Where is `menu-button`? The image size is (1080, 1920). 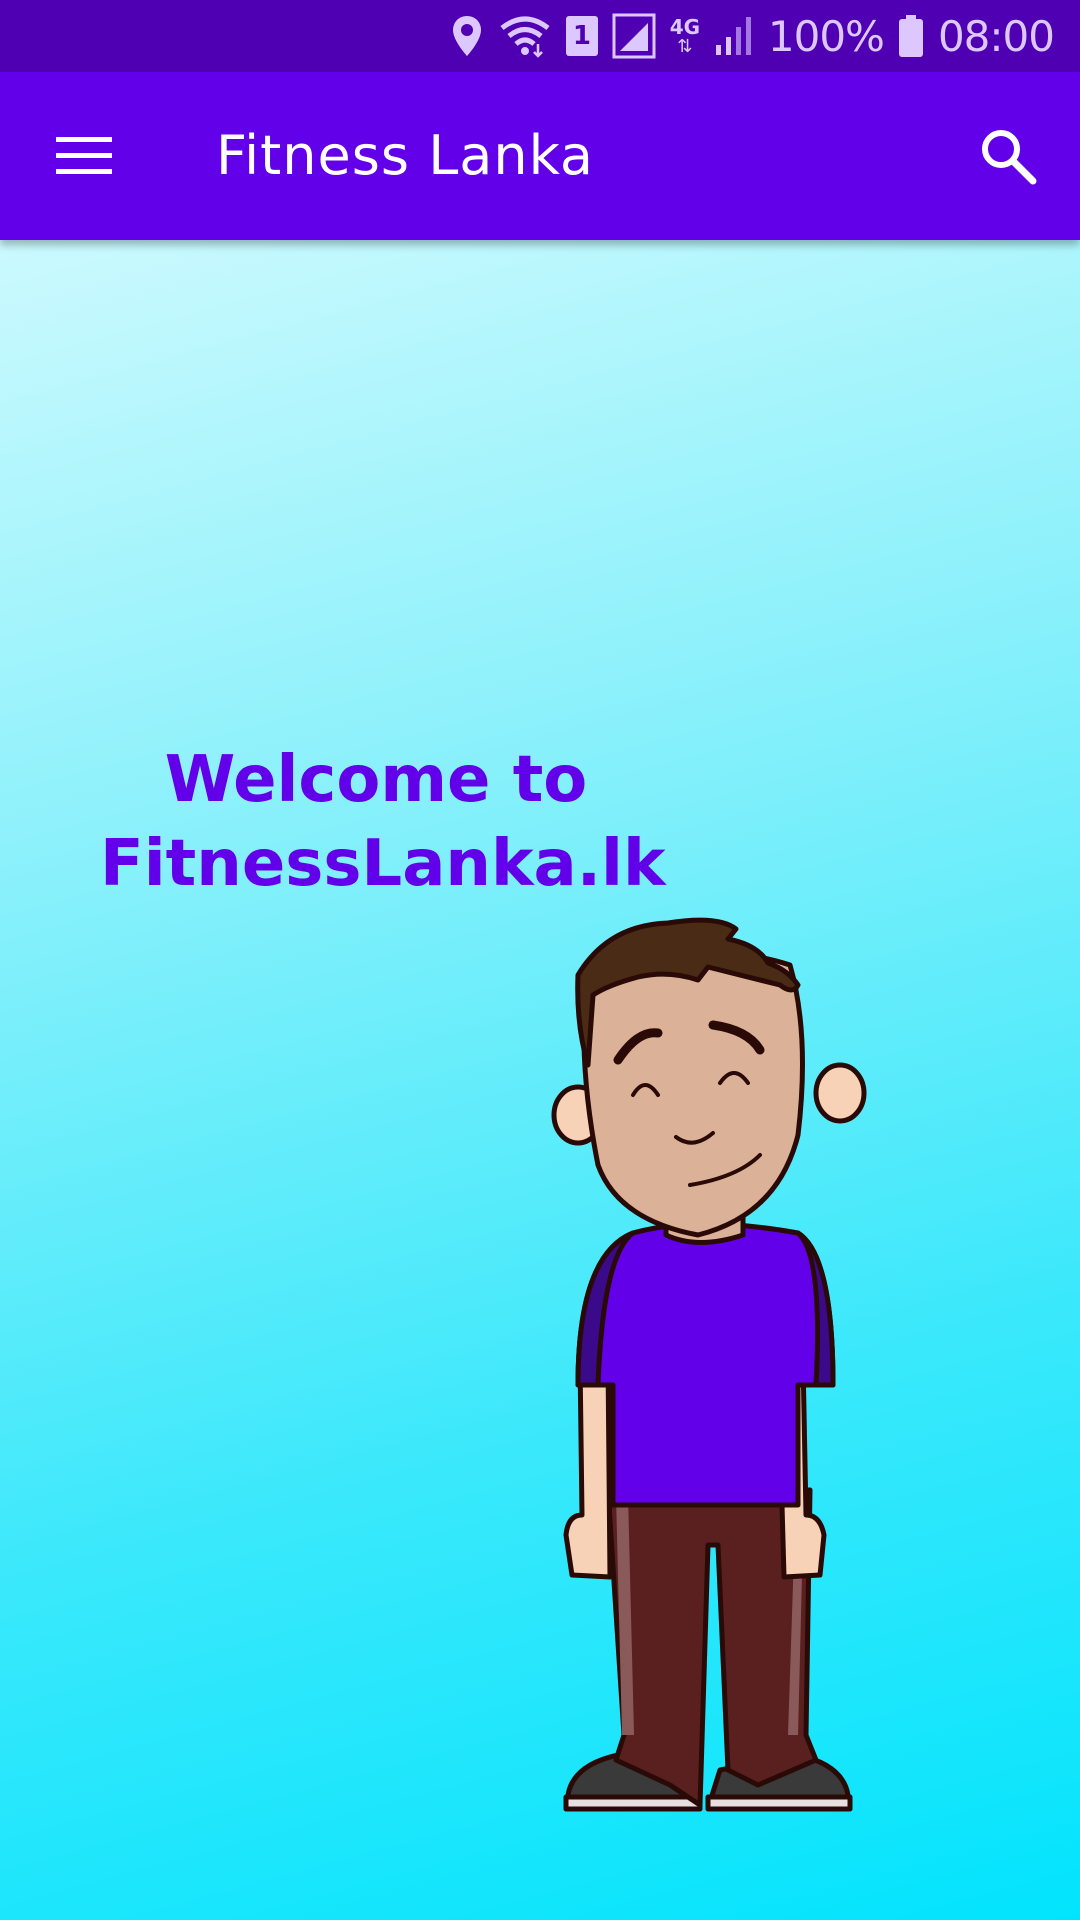
menu-button is located at coordinates (84, 156).